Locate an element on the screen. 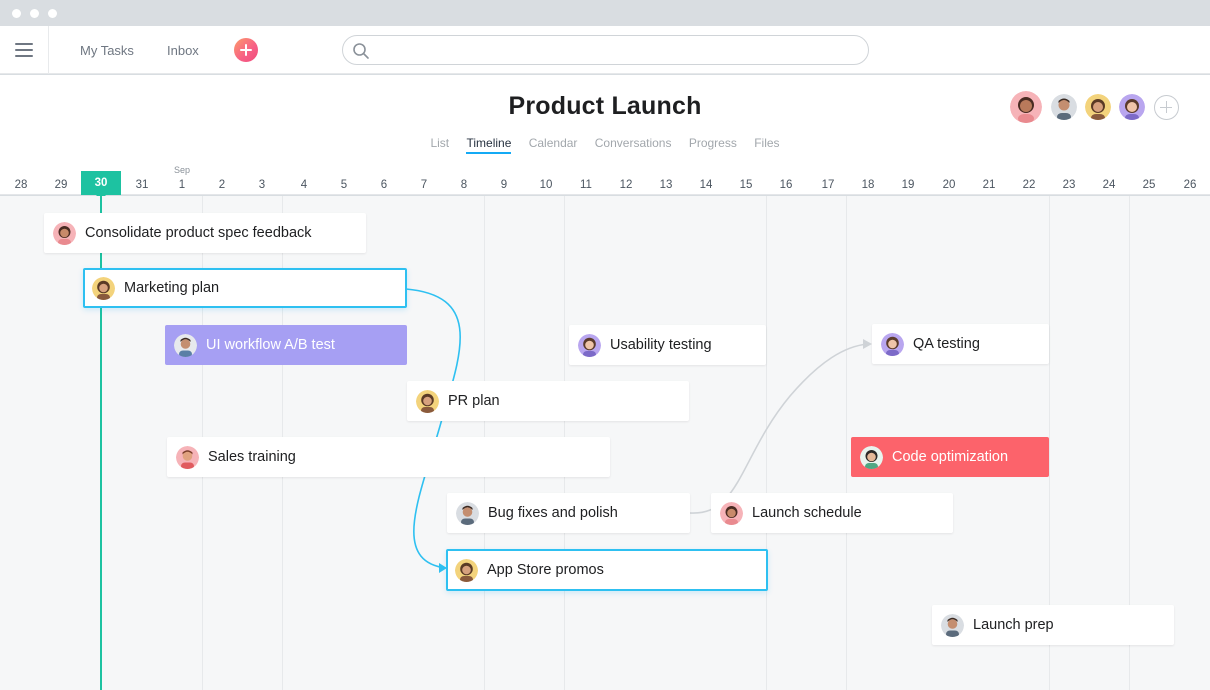  tab-conversations: Conversations is located at coordinates (633, 144).